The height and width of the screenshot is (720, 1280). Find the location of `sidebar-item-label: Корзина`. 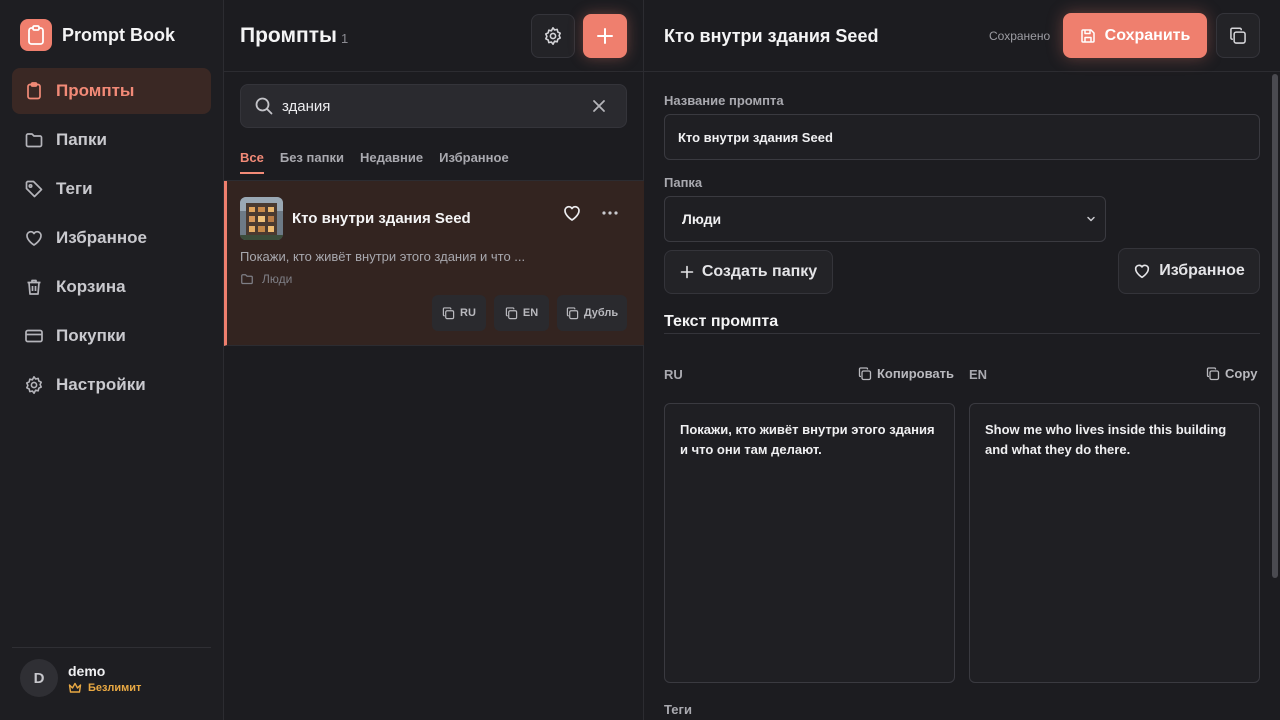

sidebar-item-label: Корзина is located at coordinates (91, 286).